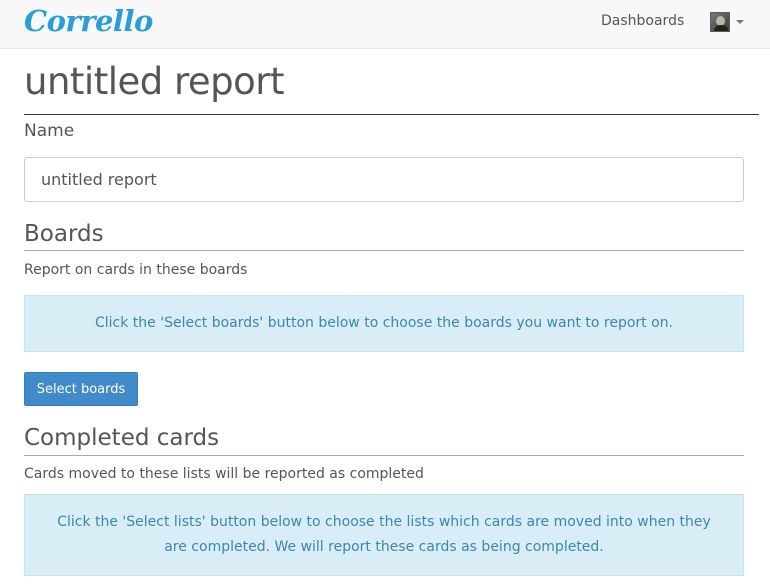 The width and height of the screenshot is (770, 588). I want to click on user-avatar-icon, so click(720, 22).